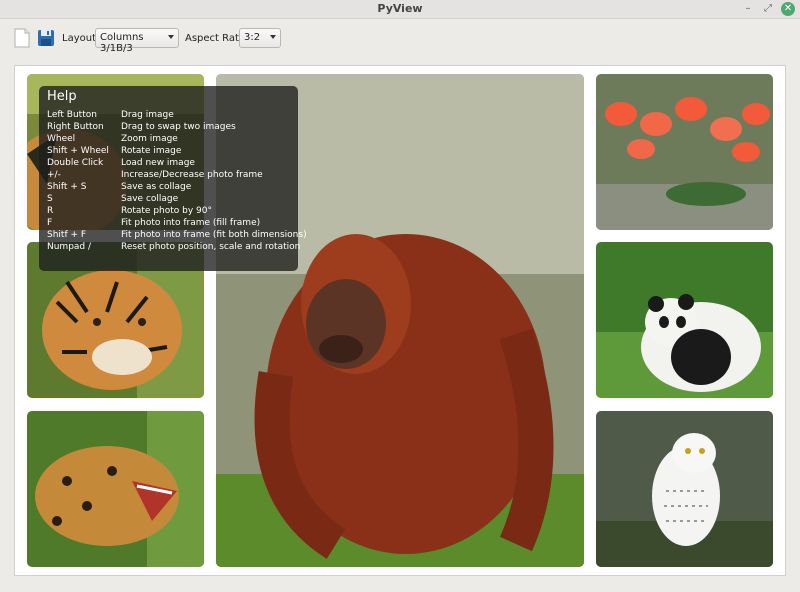 The height and width of the screenshot is (592, 800). Describe the element at coordinates (166, 211) in the screenshot. I see `help-action: Rotate photo by 90°` at that location.